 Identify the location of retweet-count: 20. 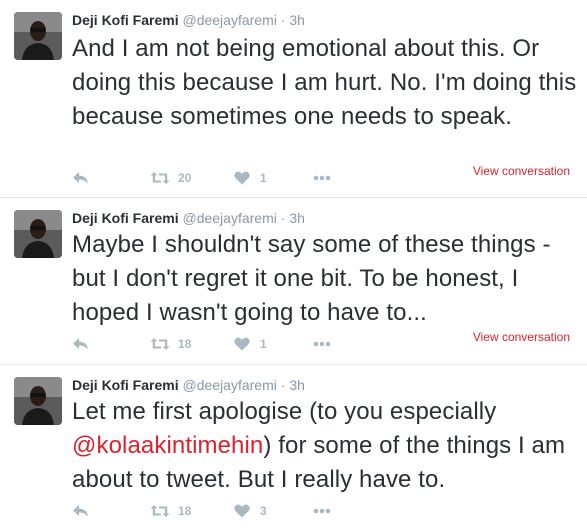
(185, 178).